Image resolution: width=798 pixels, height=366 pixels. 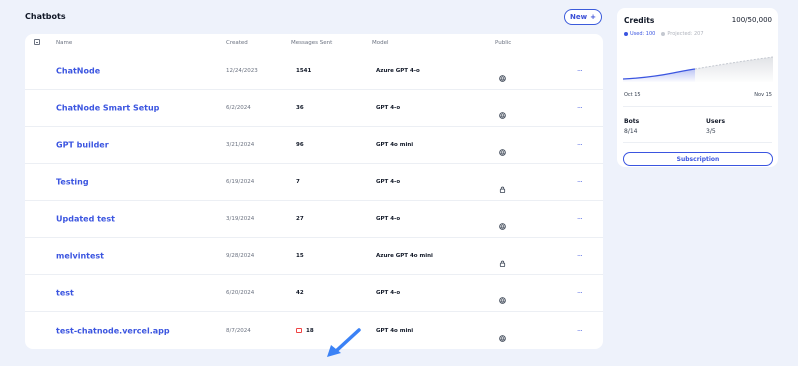 I want to click on bots-label: Bots, so click(x=632, y=121).